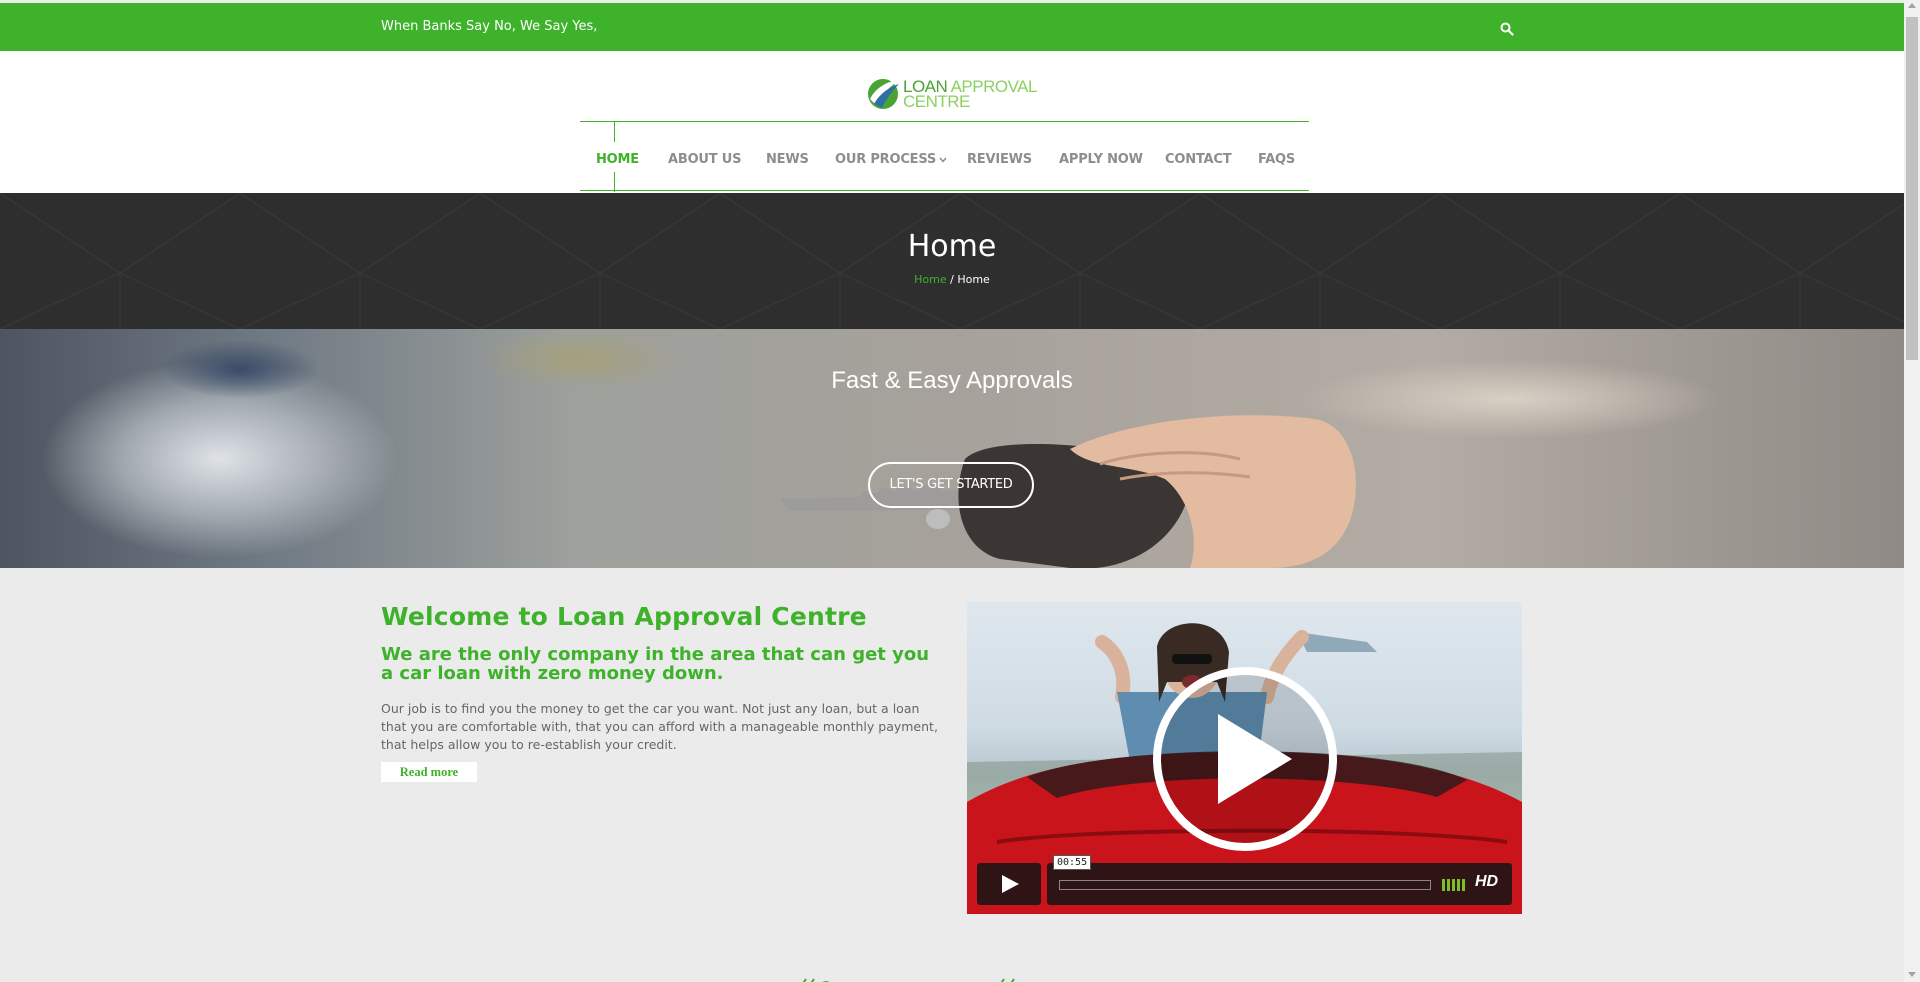 This screenshot has width=1920, height=982. I want to click on nav-item-about-us: ABOUT US, so click(704, 159).